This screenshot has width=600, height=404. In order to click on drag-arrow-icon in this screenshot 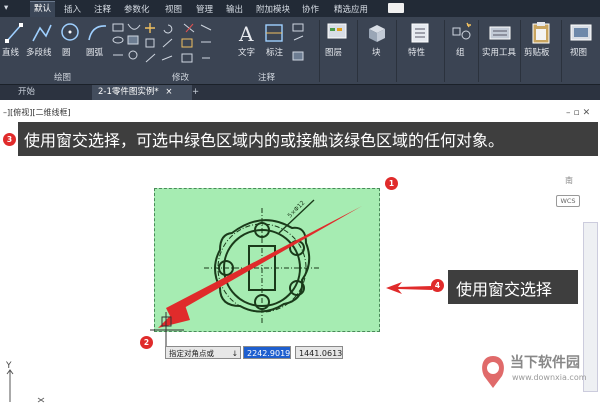, I will do `click(260, 267)`.